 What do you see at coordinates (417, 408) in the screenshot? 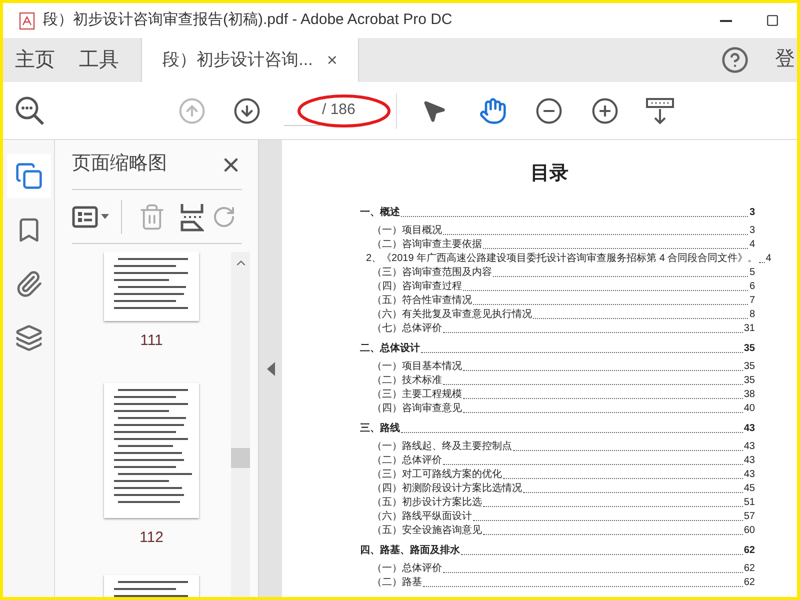
I see `toc-entry: （四）咨询审查意见` at bounding box center [417, 408].